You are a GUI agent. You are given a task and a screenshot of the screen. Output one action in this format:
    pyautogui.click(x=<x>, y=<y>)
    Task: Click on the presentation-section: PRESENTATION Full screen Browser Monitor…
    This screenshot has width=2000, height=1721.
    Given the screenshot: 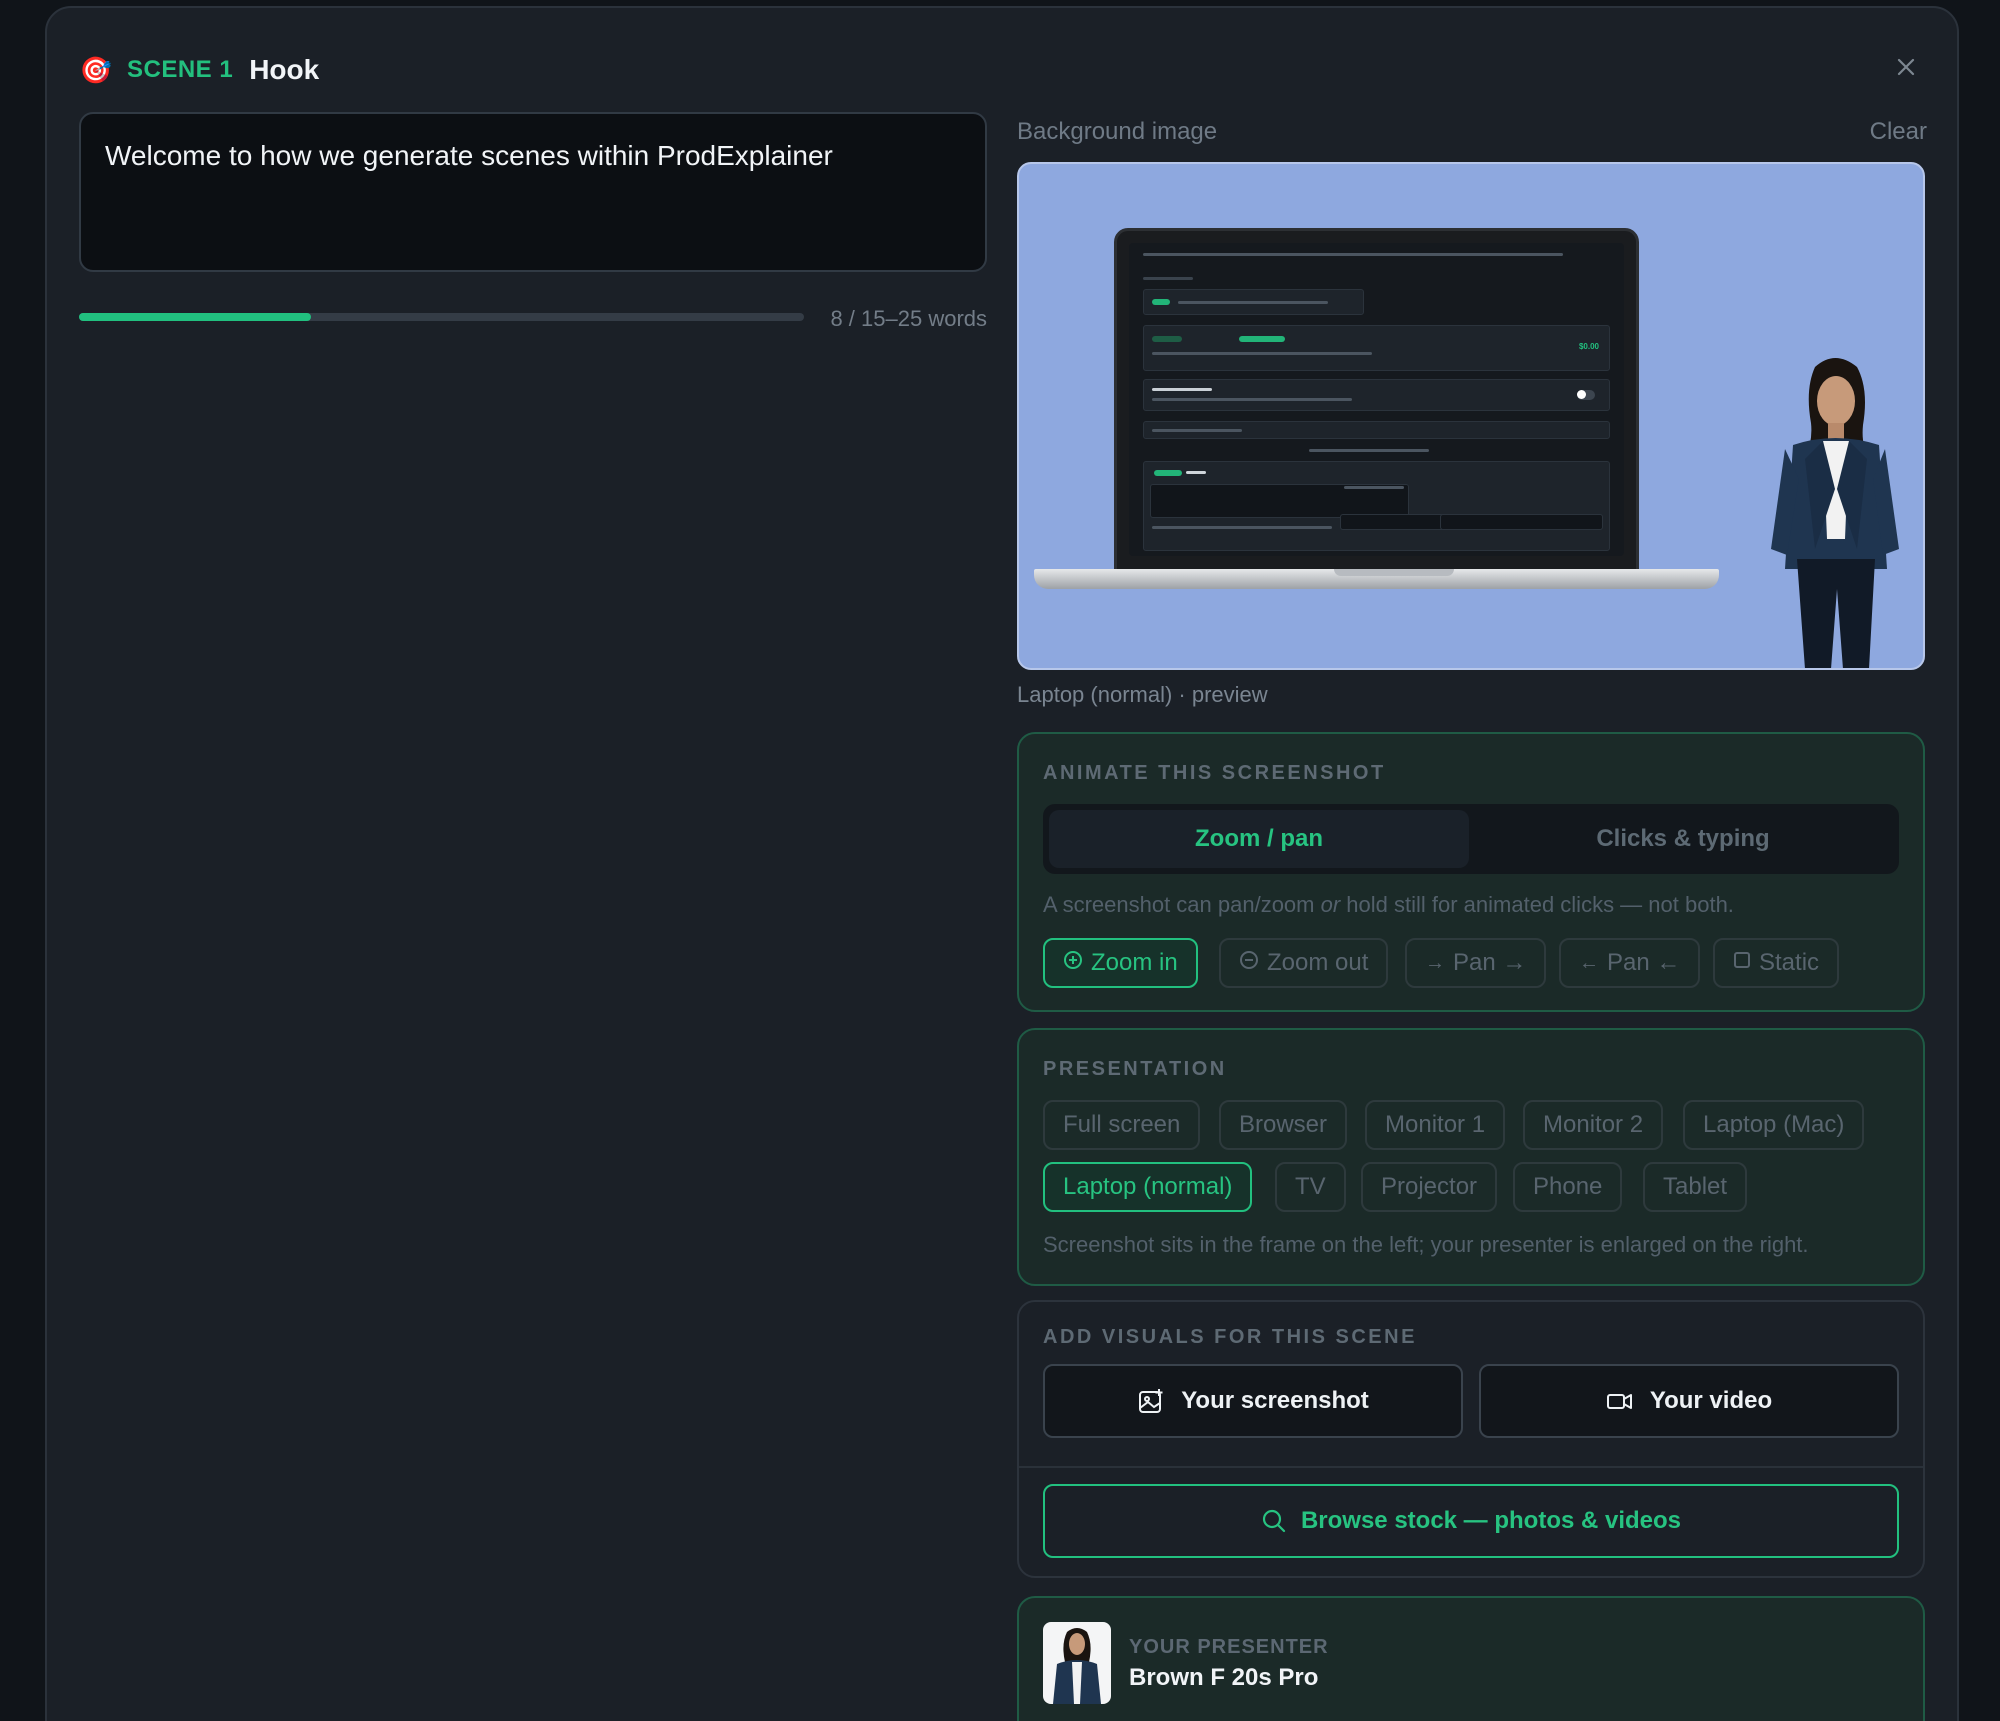 What is the action you would take?
    pyautogui.click(x=1471, y=1157)
    